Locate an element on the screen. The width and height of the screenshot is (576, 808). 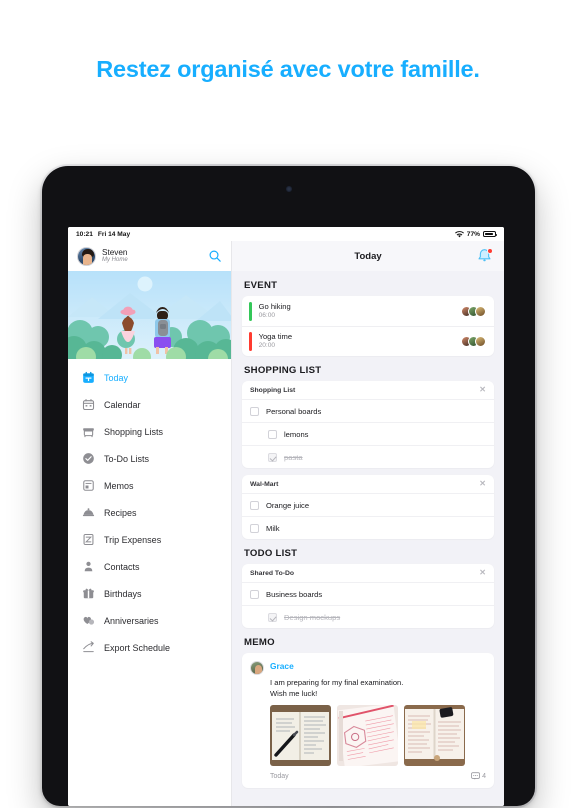
sidebar-item-label: Calendar is located at coordinates (122, 404).